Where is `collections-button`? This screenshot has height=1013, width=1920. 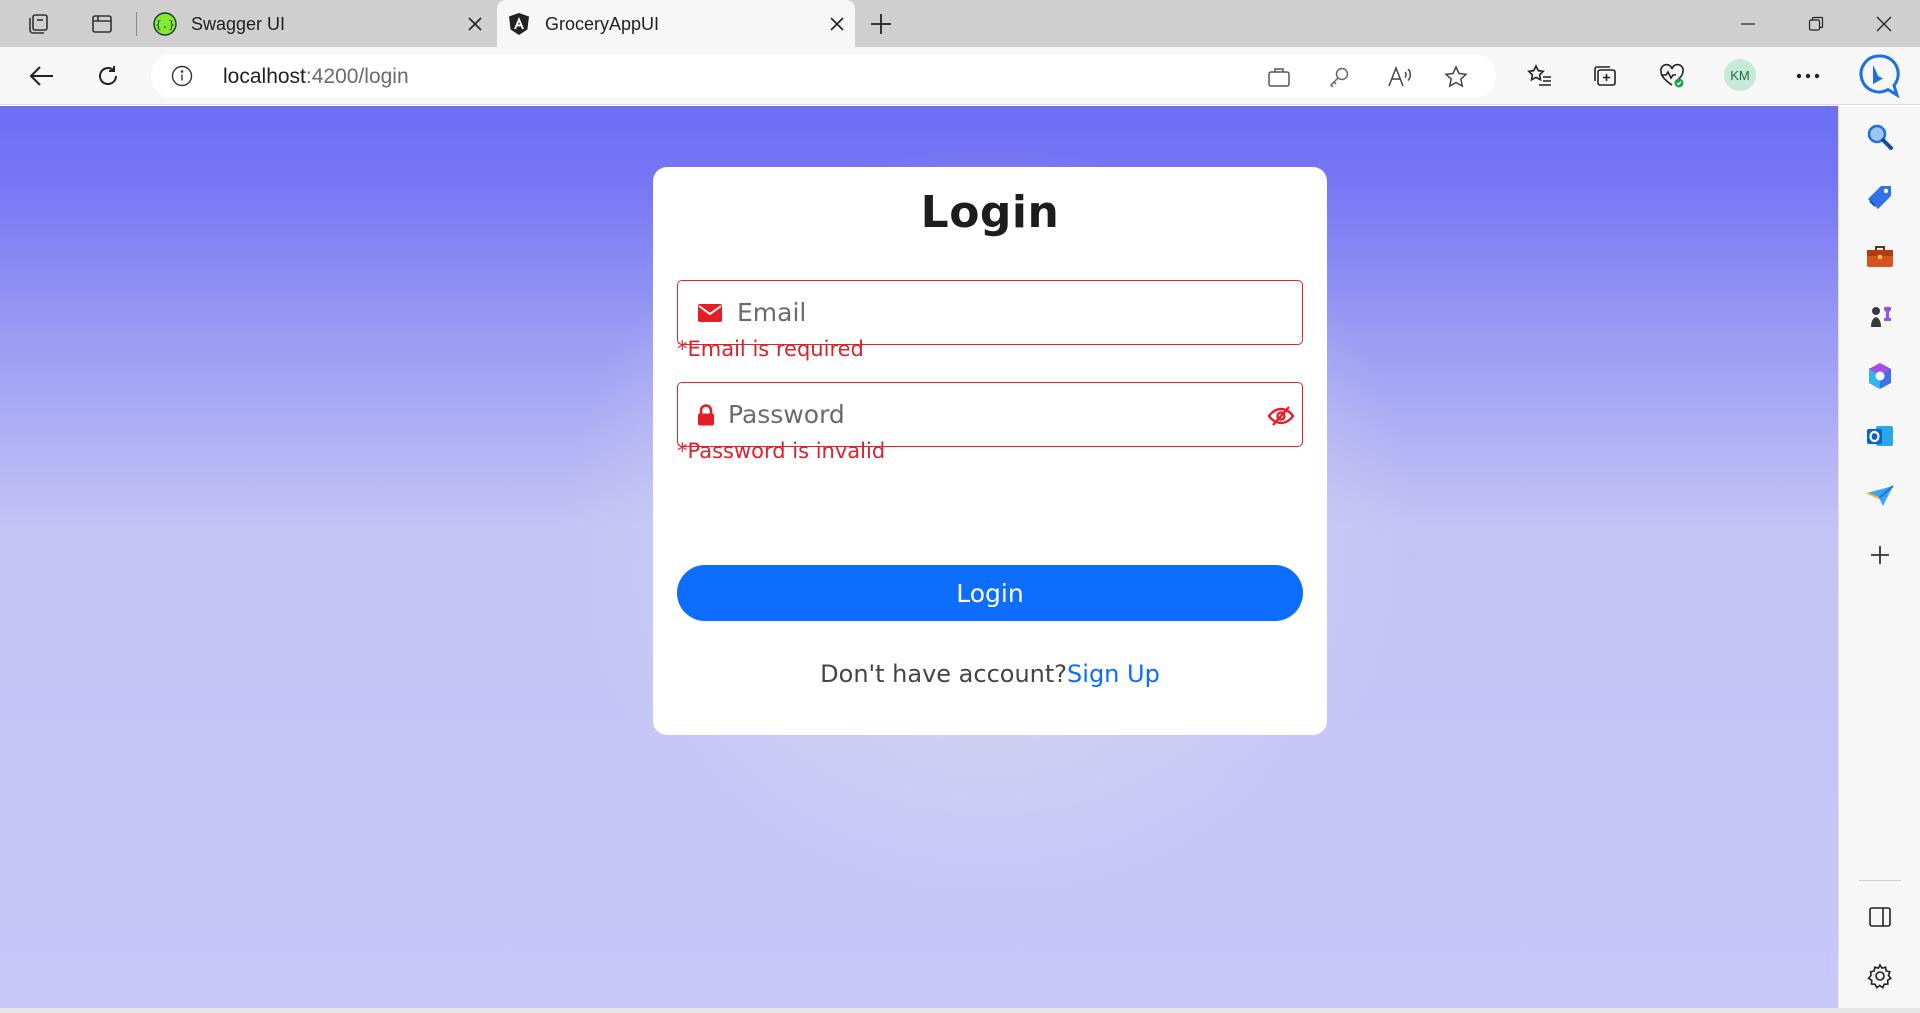 collections-button is located at coordinates (1605, 76).